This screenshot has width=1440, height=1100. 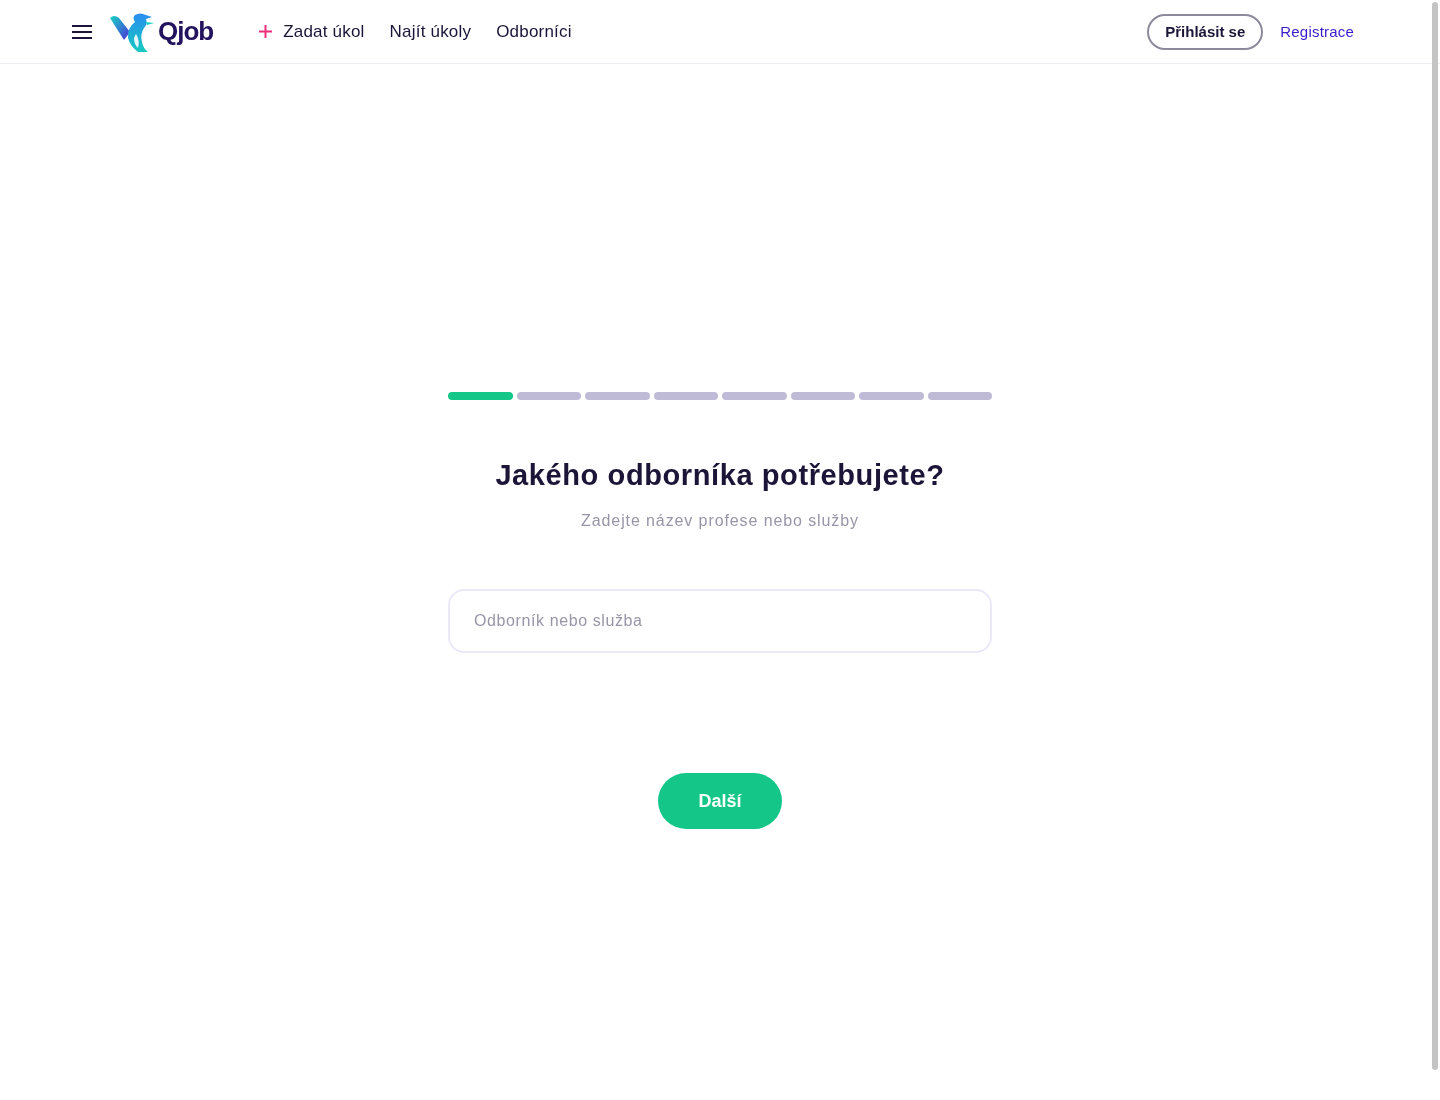 What do you see at coordinates (312, 31) in the screenshot?
I see `nav-link: Zadat úkol` at bounding box center [312, 31].